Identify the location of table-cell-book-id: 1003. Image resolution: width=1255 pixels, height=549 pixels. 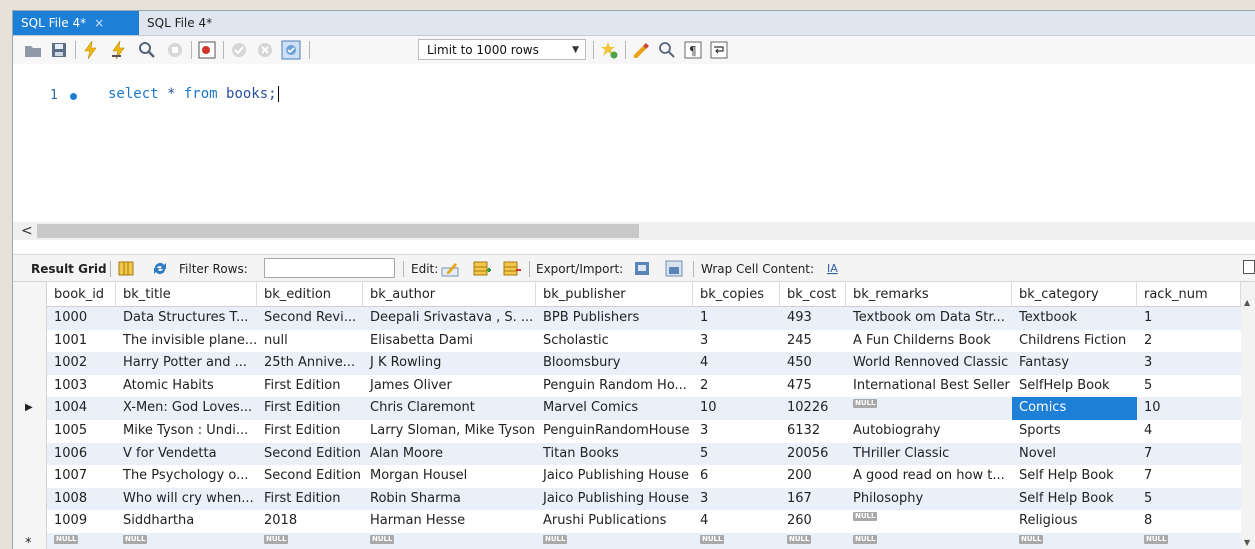
(81, 386).